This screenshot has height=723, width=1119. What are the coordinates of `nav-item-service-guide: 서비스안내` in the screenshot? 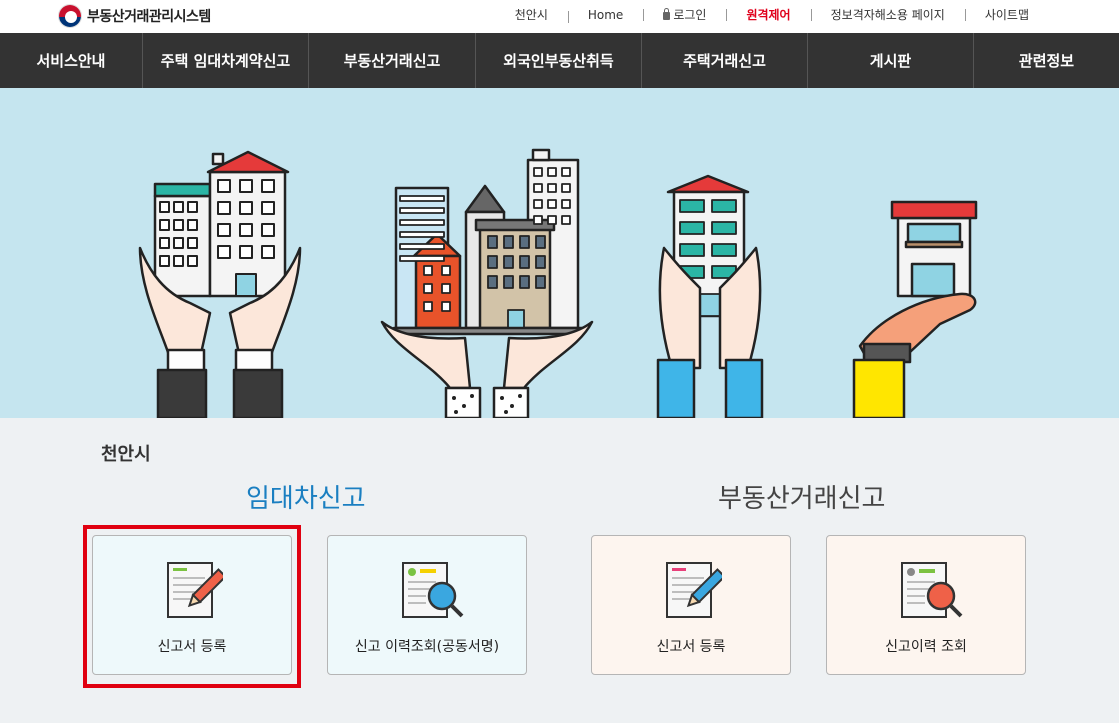 It's located at (71, 60).